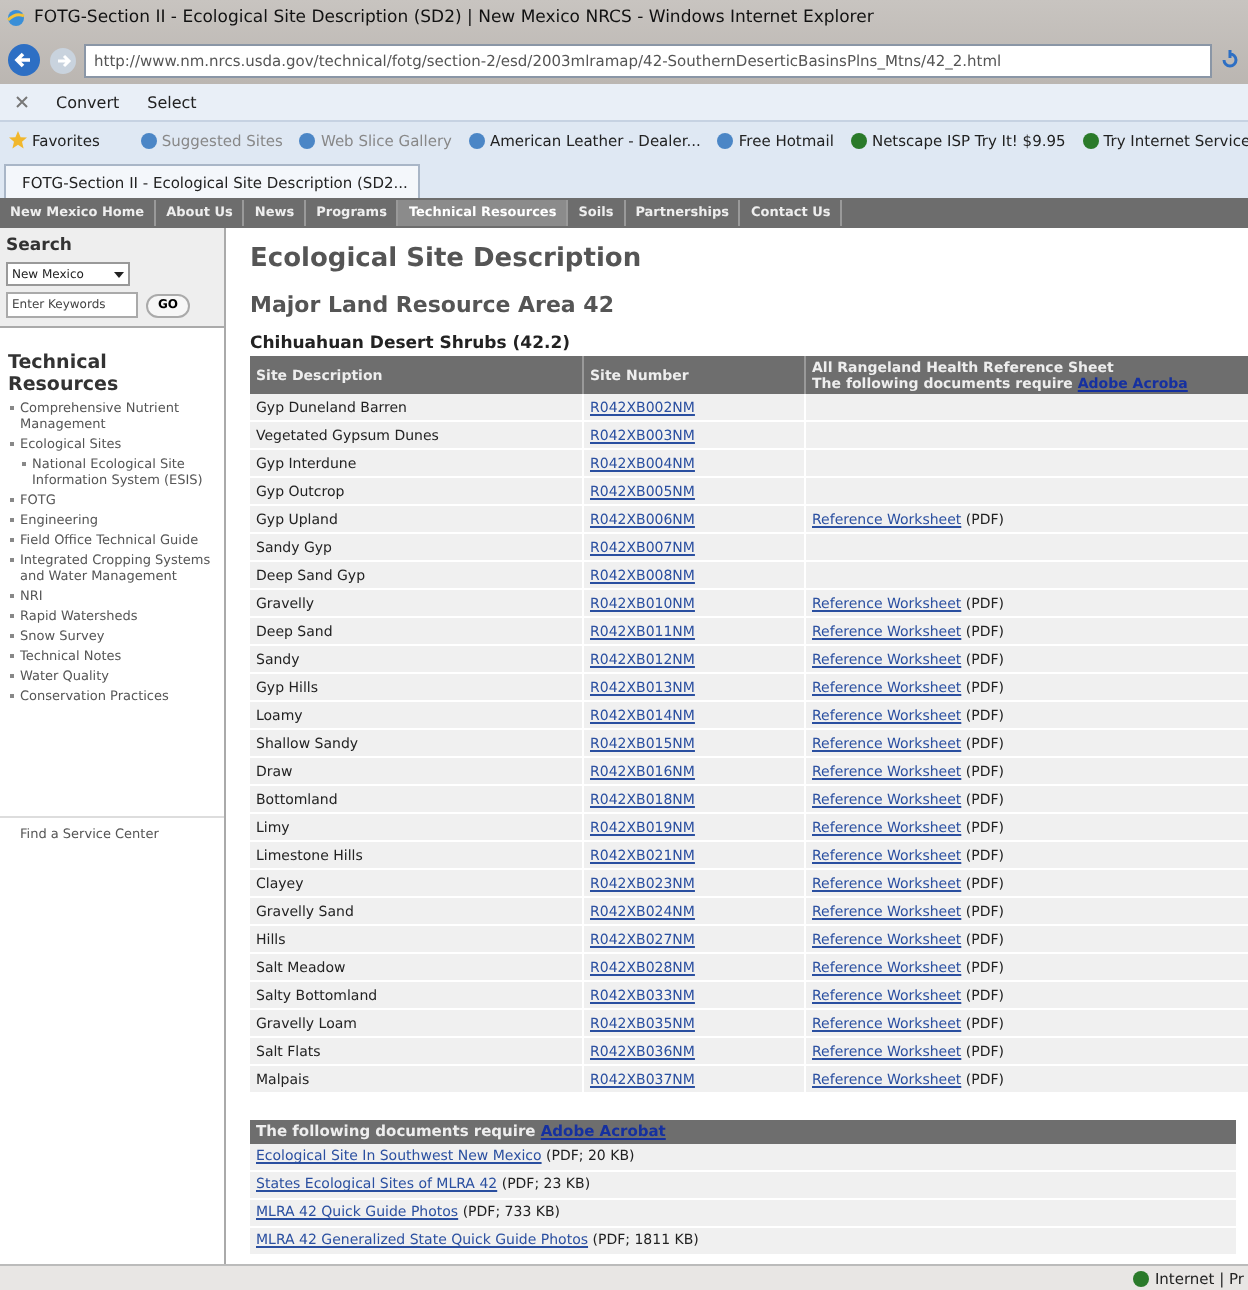 Image resolution: width=1248 pixels, height=1290 pixels. Describe the element at coordinates (454, 18) in the screenshot. I see `window-title: FOTG-Section II - Ecological Site Description (SD2) | New Mexico NRCS - Windows Internet Explorer` at that location.